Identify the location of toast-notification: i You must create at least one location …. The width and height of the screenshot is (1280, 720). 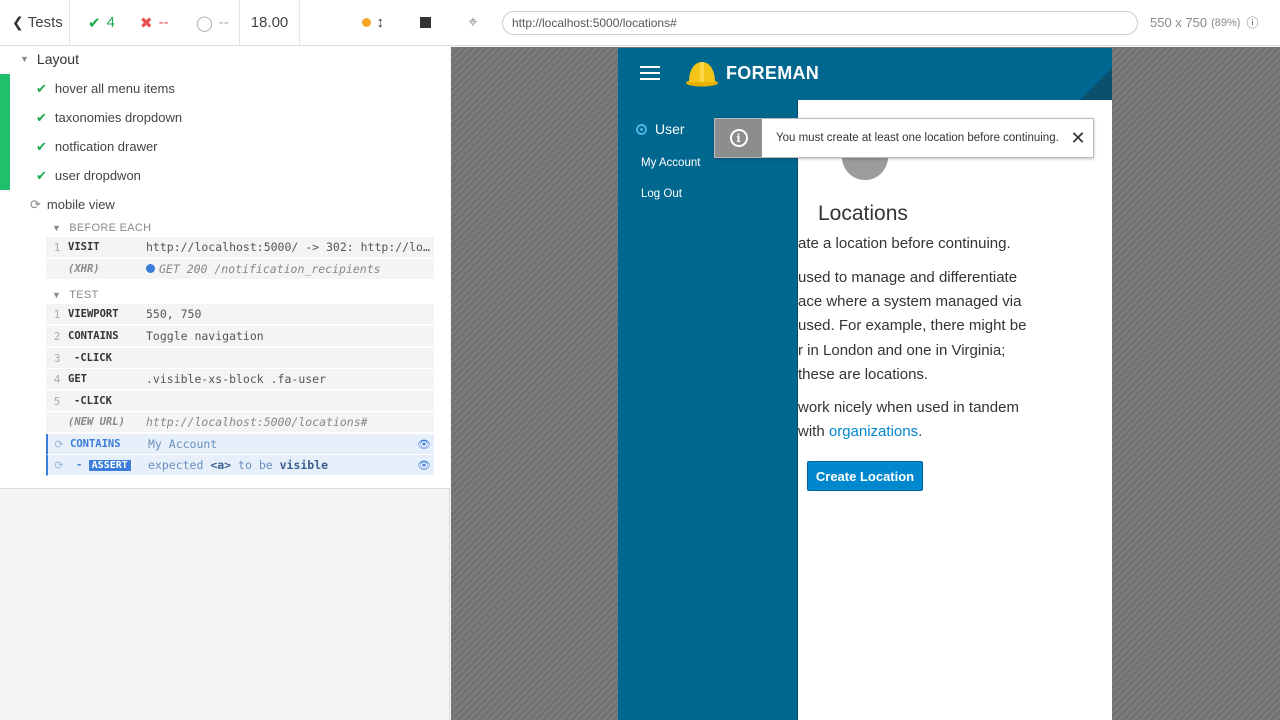
(904, 138).